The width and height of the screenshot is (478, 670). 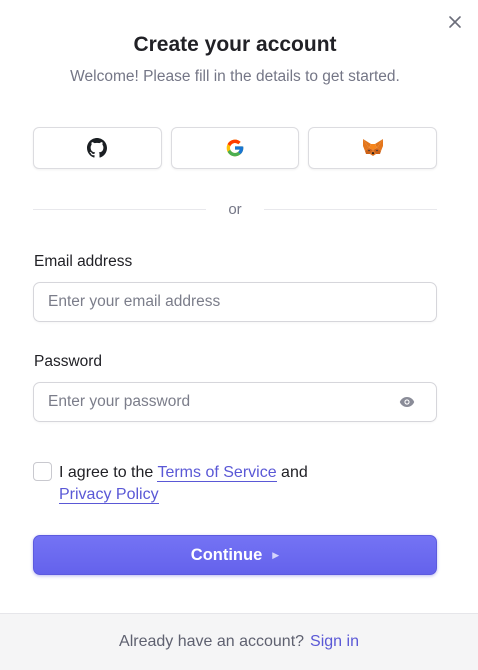 What do you see at coordinates (68, 361) in the screenshot?
I see `password-label: Password` at bounding box center [68, 361].